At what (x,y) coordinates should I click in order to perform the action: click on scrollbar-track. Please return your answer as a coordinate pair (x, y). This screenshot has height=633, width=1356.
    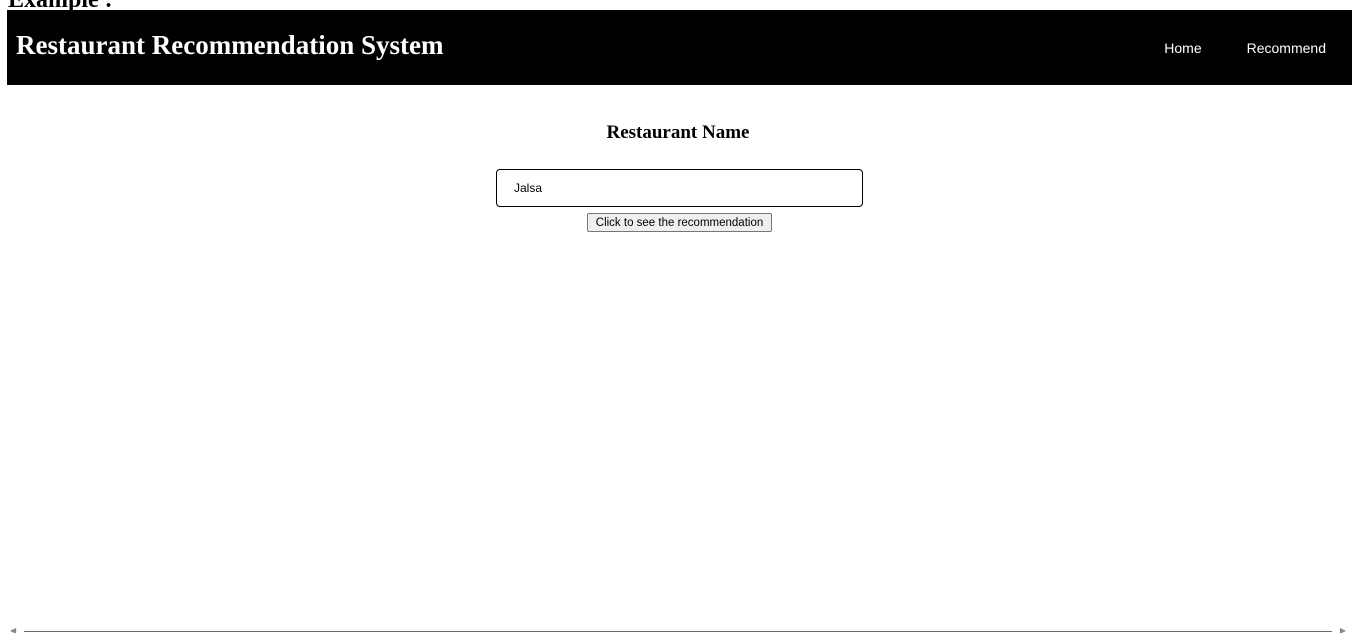
    Looking at the image, I should click on (678, 631).